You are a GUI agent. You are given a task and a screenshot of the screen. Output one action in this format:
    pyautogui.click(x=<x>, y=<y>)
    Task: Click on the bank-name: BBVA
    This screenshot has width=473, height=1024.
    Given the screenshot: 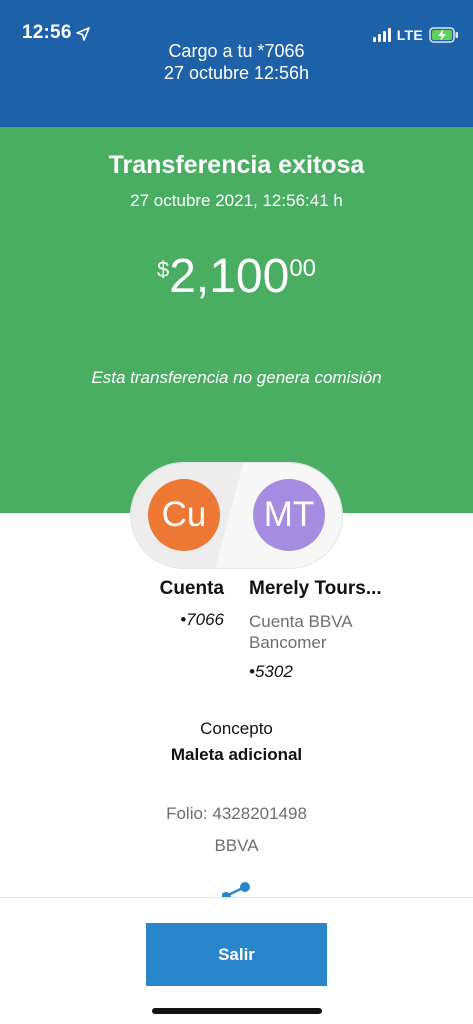 What is the action you would take?
    pyautogui.click(x=236, y=845)
    